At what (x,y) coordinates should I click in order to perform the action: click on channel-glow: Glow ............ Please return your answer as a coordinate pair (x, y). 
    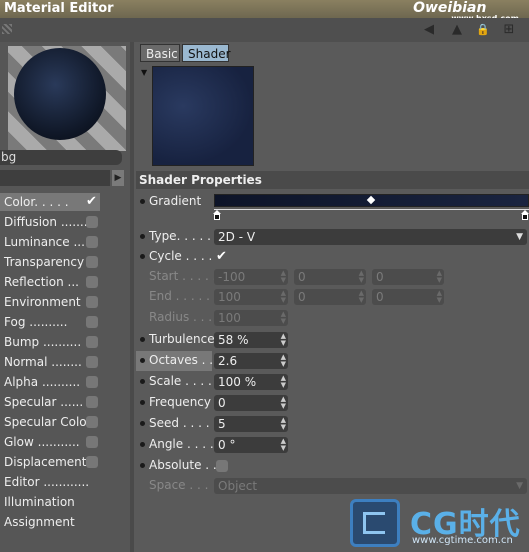
    Looking at the image, I should click on (55, 442).